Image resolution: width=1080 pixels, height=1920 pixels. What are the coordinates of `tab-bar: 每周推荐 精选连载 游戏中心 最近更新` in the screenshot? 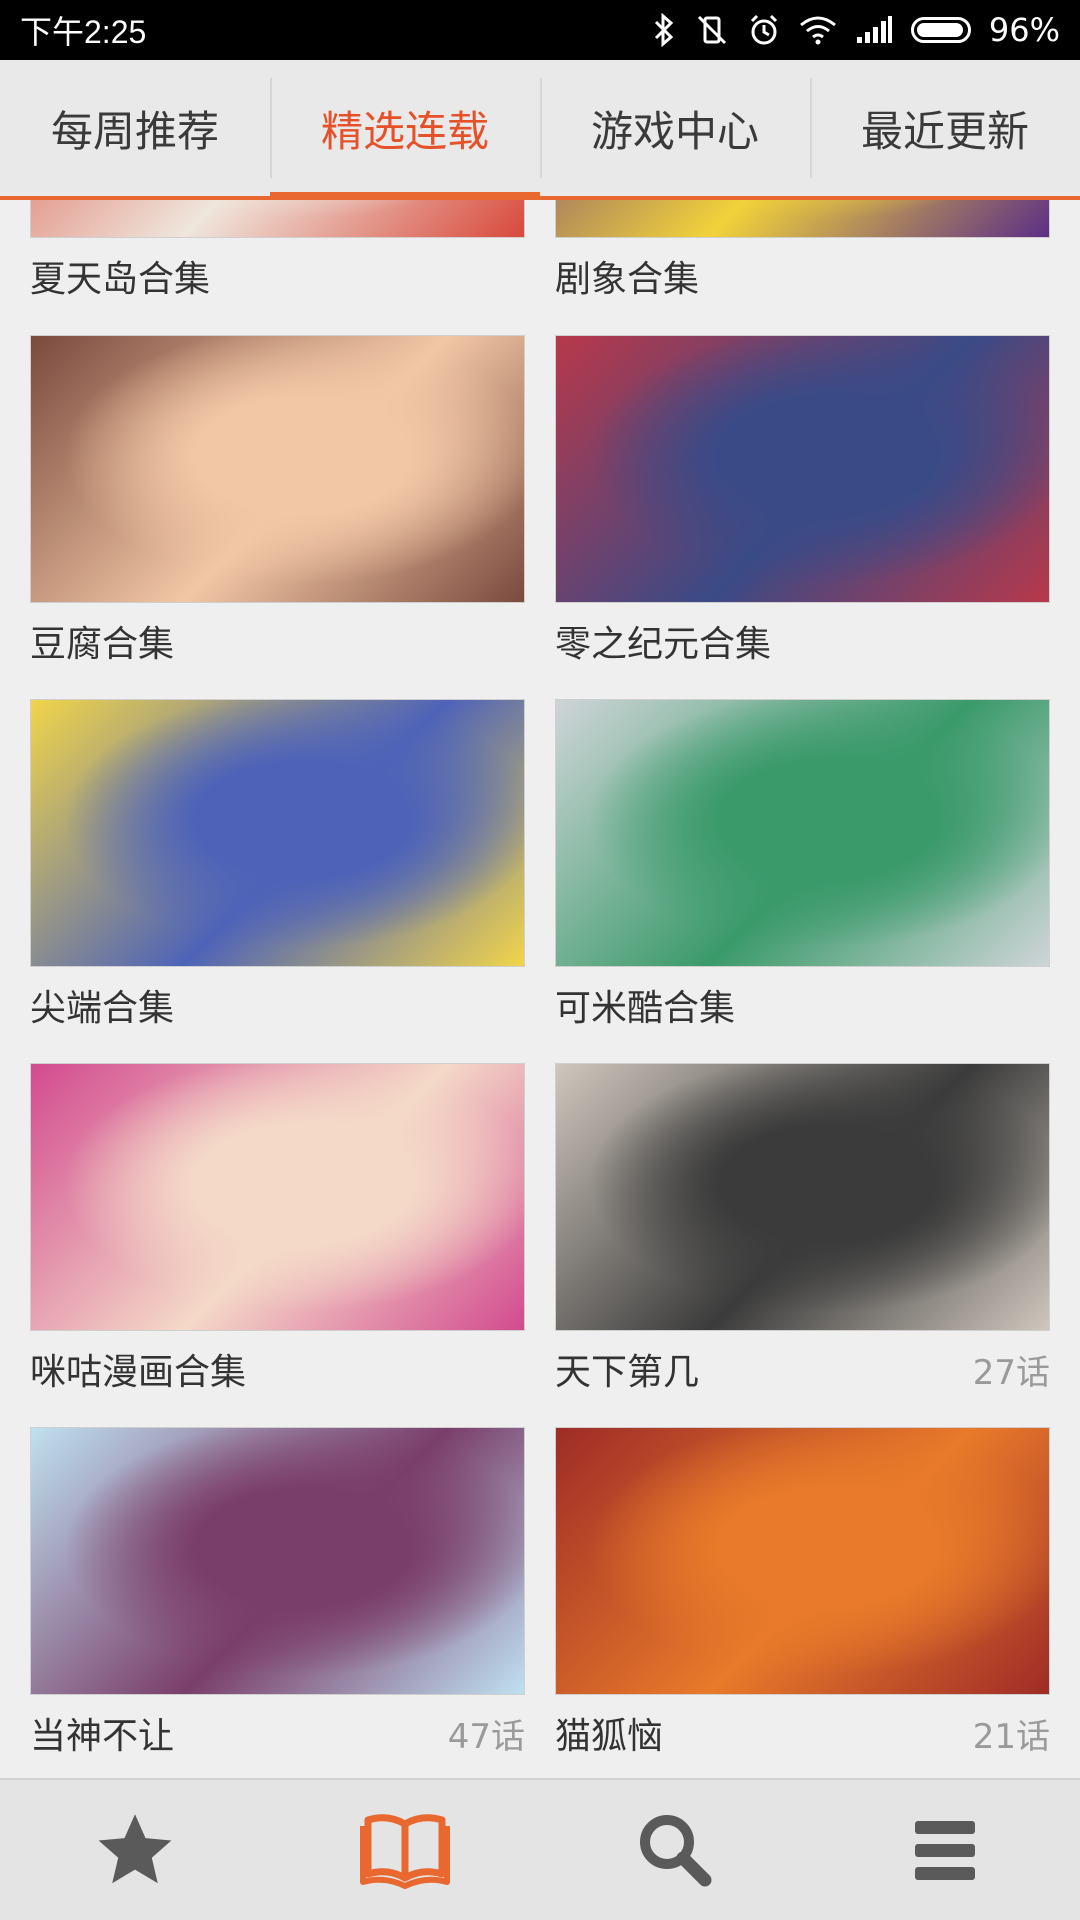 It's located at (540, 130).